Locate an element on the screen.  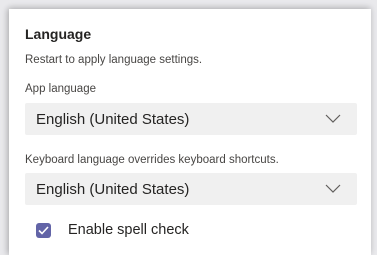
spell-check-label: Enable spell check is located at coordinates (128, 230).